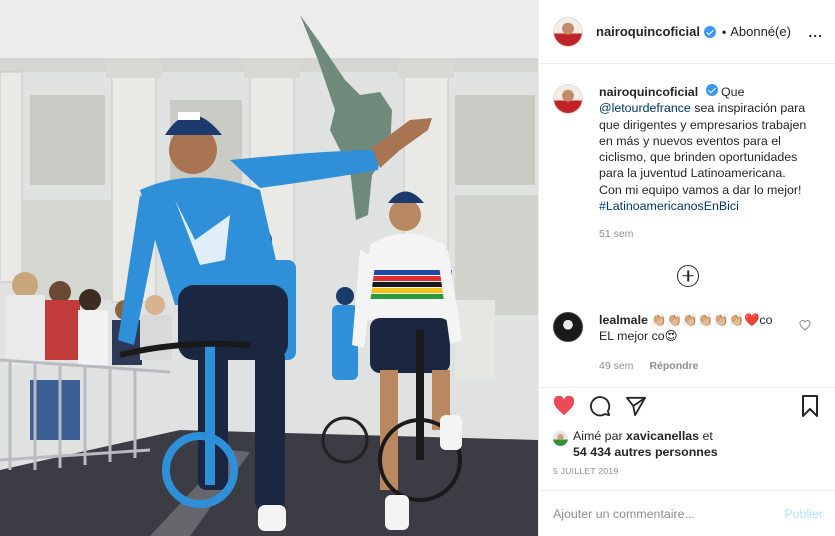 Image resolution: width=835 pixels, height=536 pixels. I want to click on caption-time: 51 sem, so click(705, 234).